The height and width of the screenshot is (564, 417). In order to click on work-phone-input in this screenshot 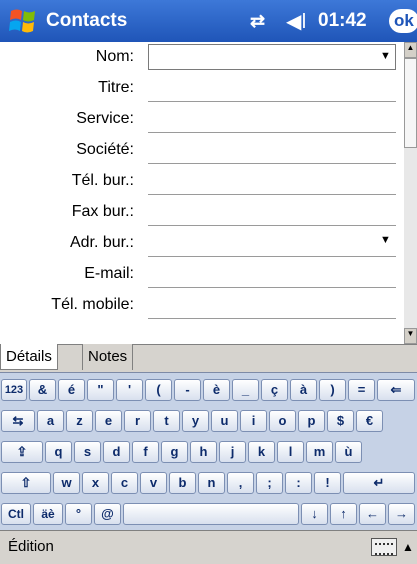, I will do `click(272, 194)`.